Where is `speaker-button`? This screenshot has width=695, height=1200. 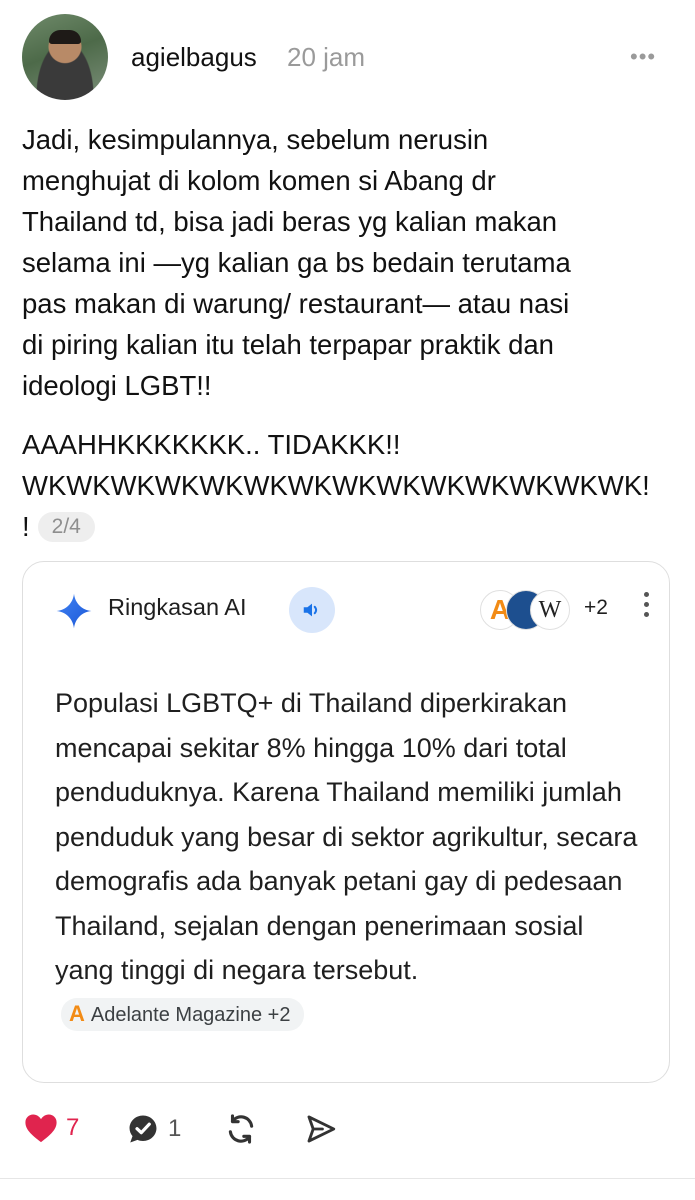 speaker-button is located at coordinates (312, 610).